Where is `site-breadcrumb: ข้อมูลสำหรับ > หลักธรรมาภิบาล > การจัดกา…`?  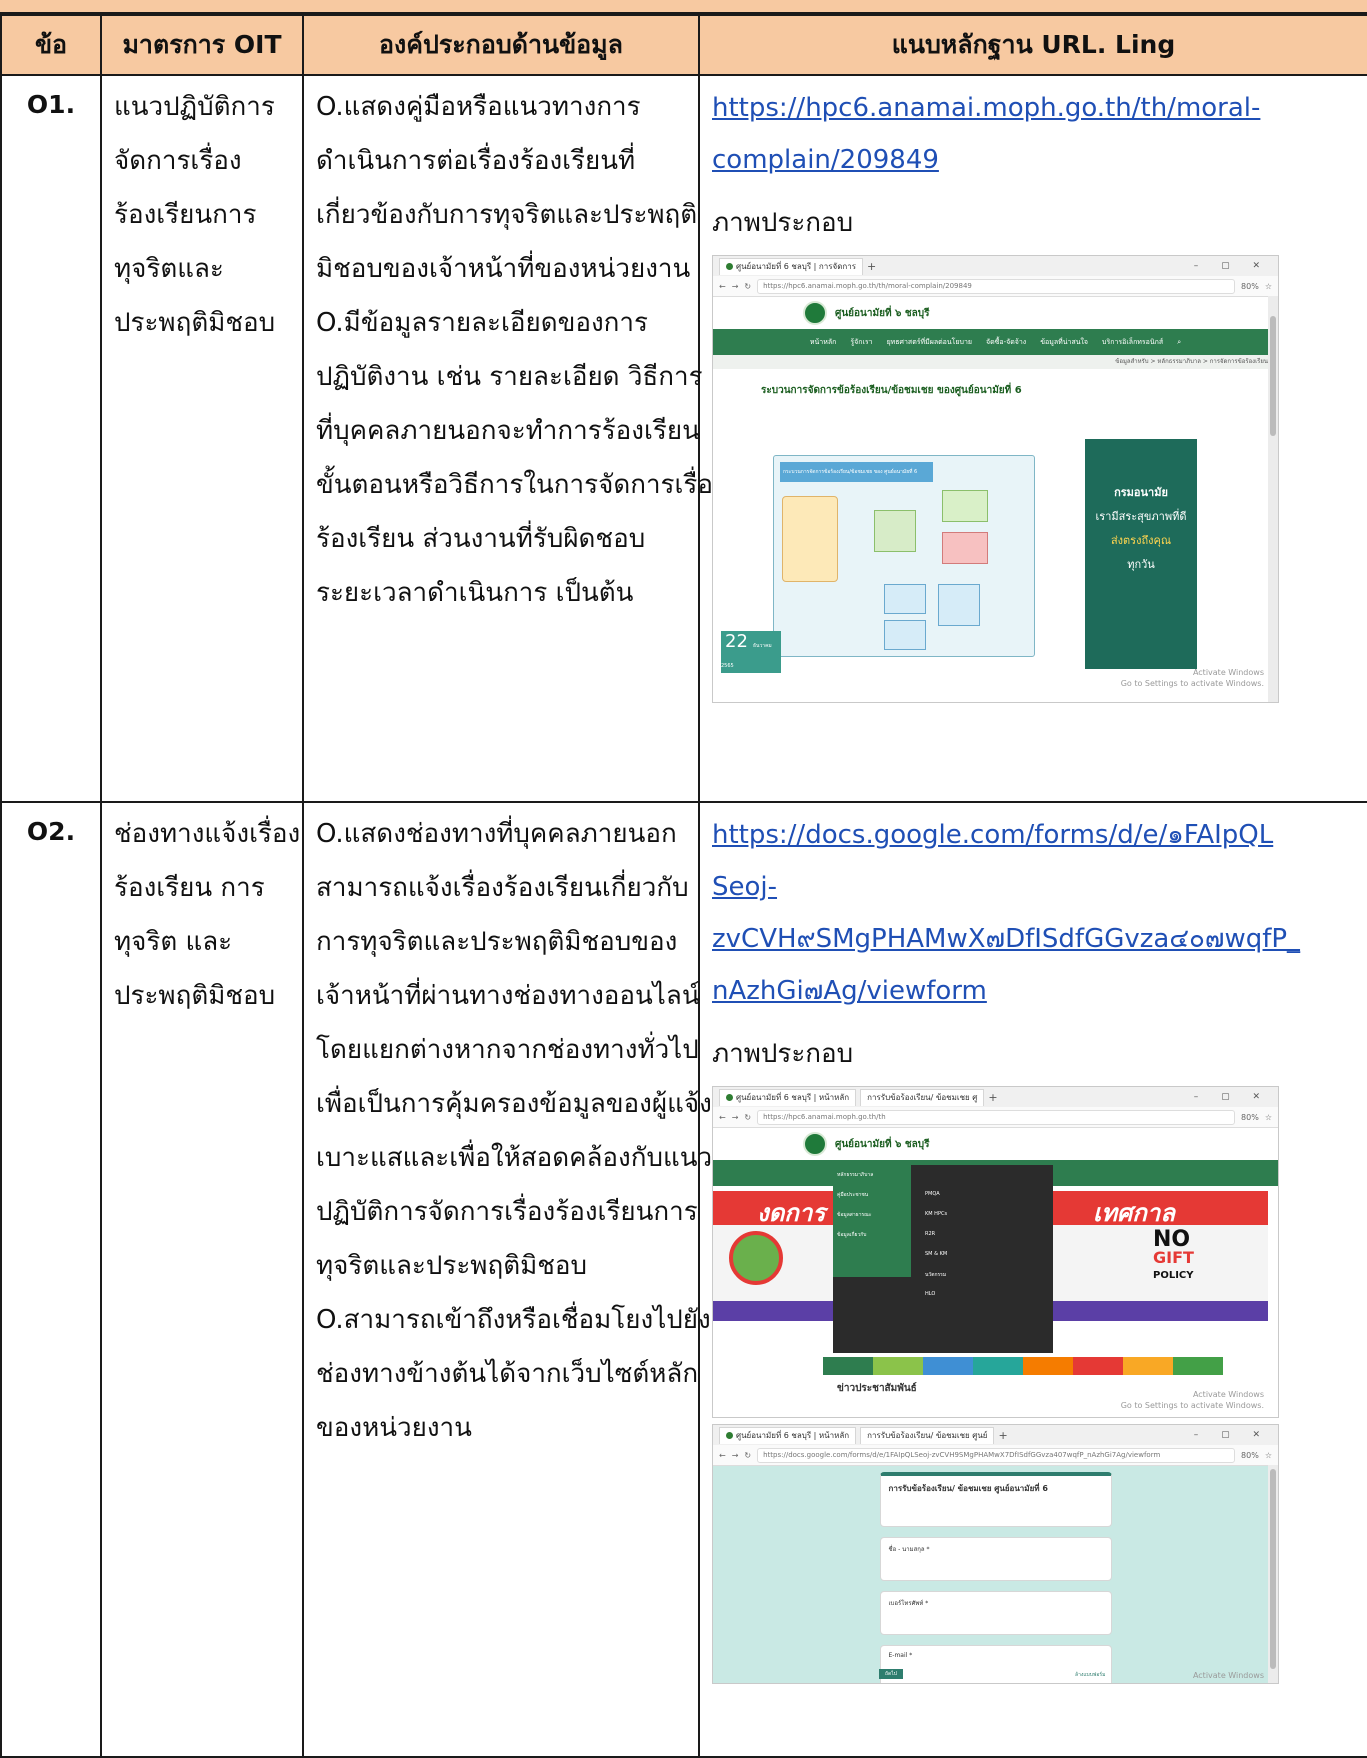 site-breadcrumb: ข้อมูลสำหรับ > หลักธรรมาภิบาล > การจัดกา… is located at coordinates (995, 362).